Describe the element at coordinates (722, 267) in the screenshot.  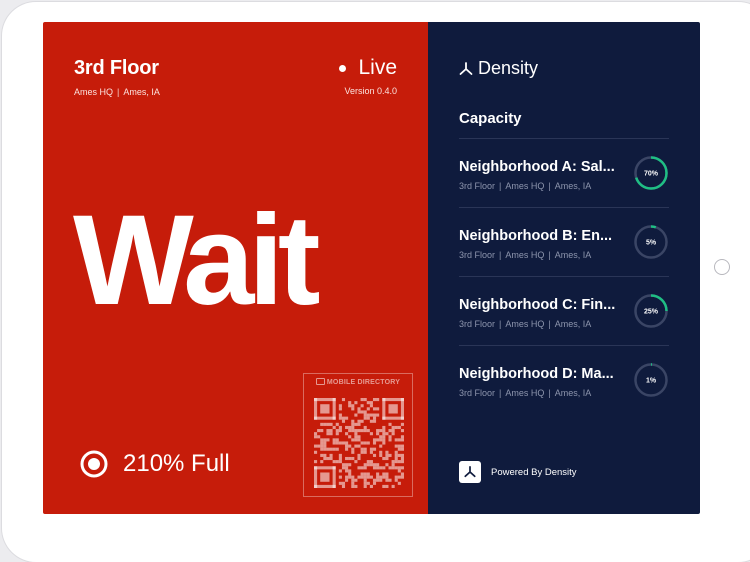
I see `home-button` at that location.